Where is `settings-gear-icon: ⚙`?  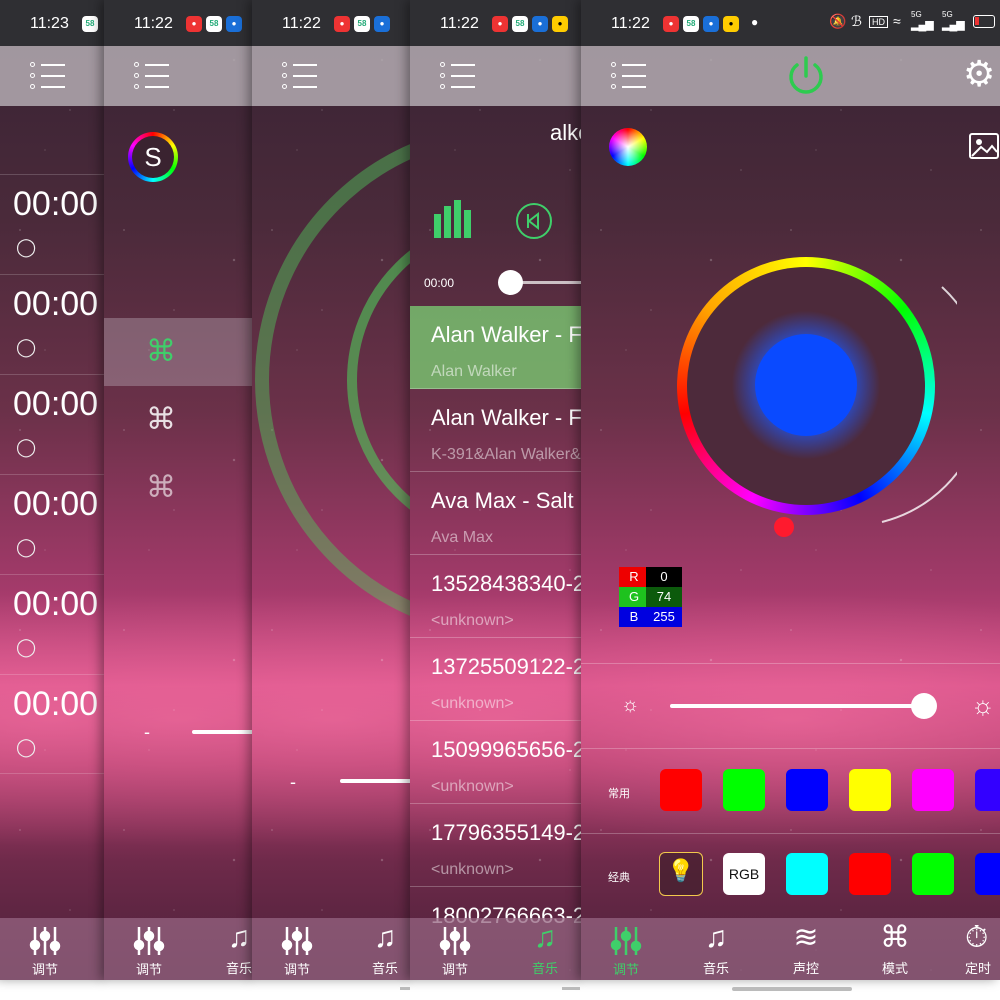 settings-gear-icon: ⚙ is located at coordinates (979, 74).